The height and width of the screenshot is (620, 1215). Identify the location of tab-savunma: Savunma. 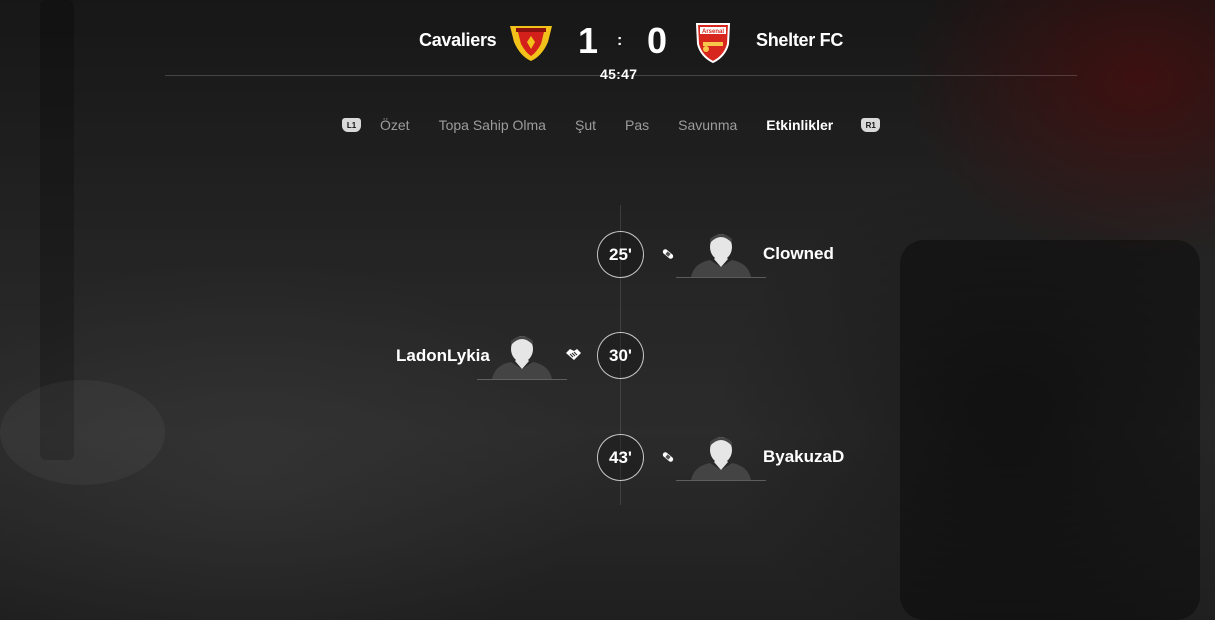
(707, 125).